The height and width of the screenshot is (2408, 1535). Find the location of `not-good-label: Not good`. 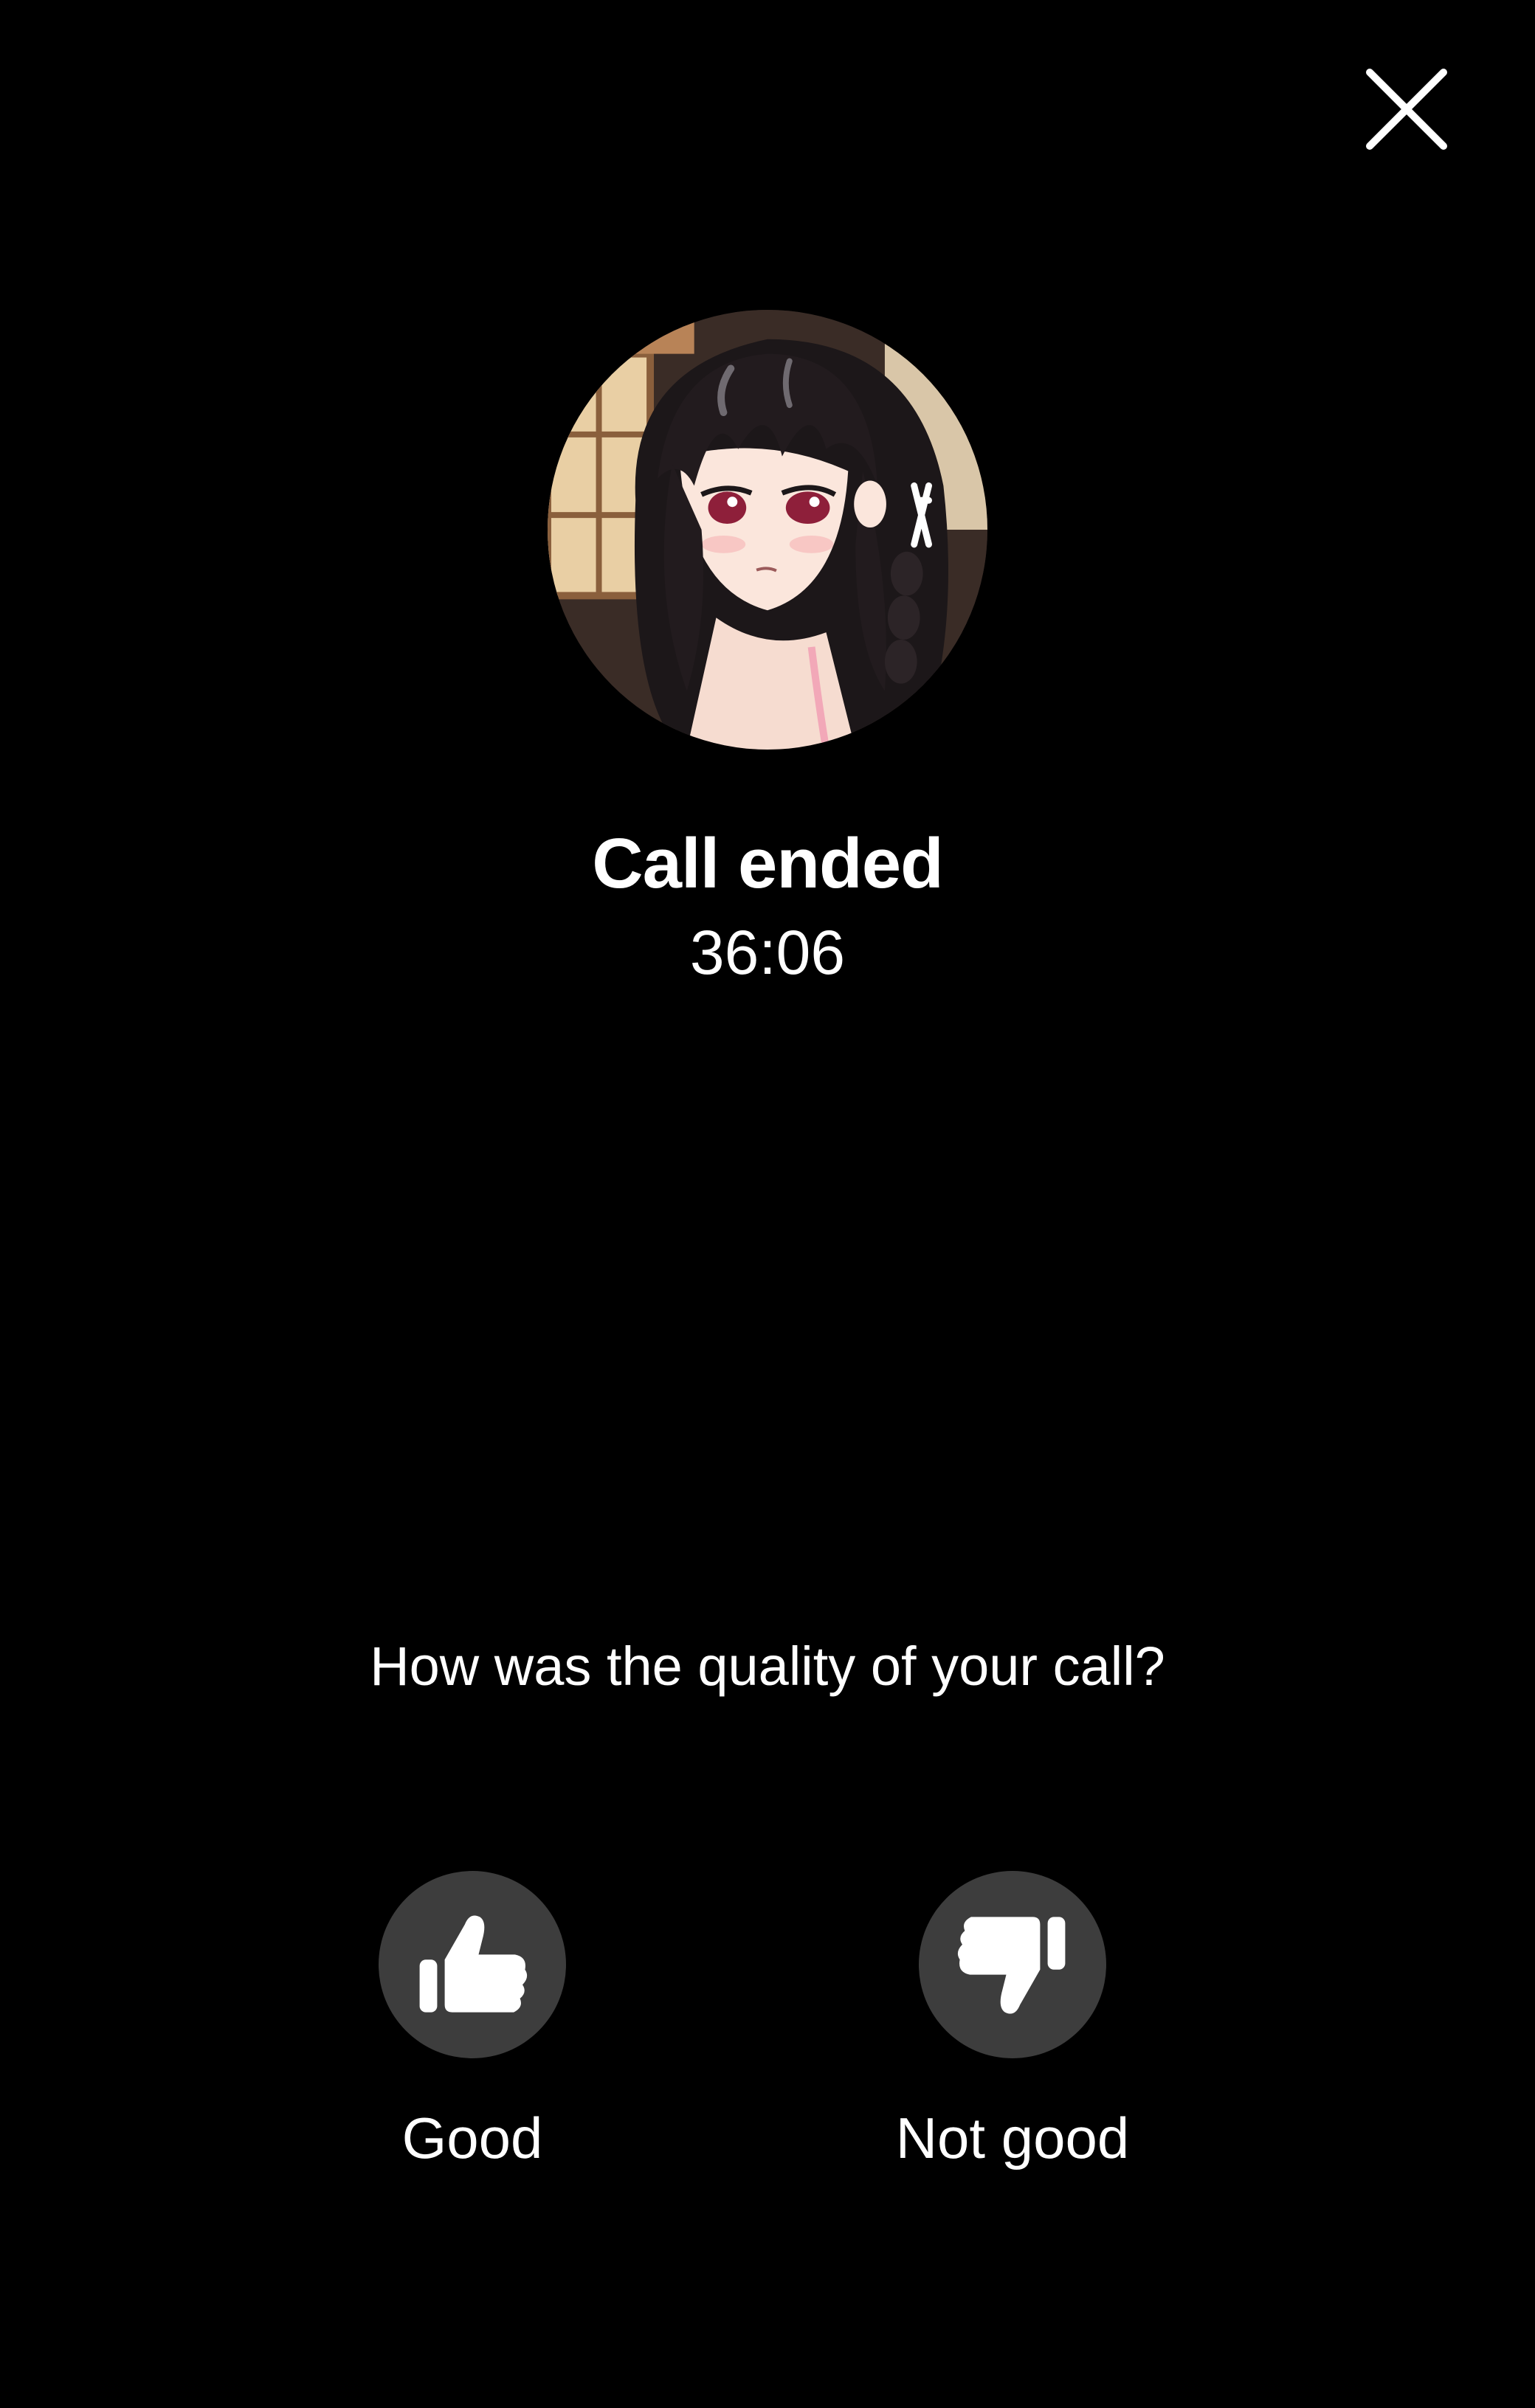

not-good-label: Not good is located at coordinates (1012, 2138).